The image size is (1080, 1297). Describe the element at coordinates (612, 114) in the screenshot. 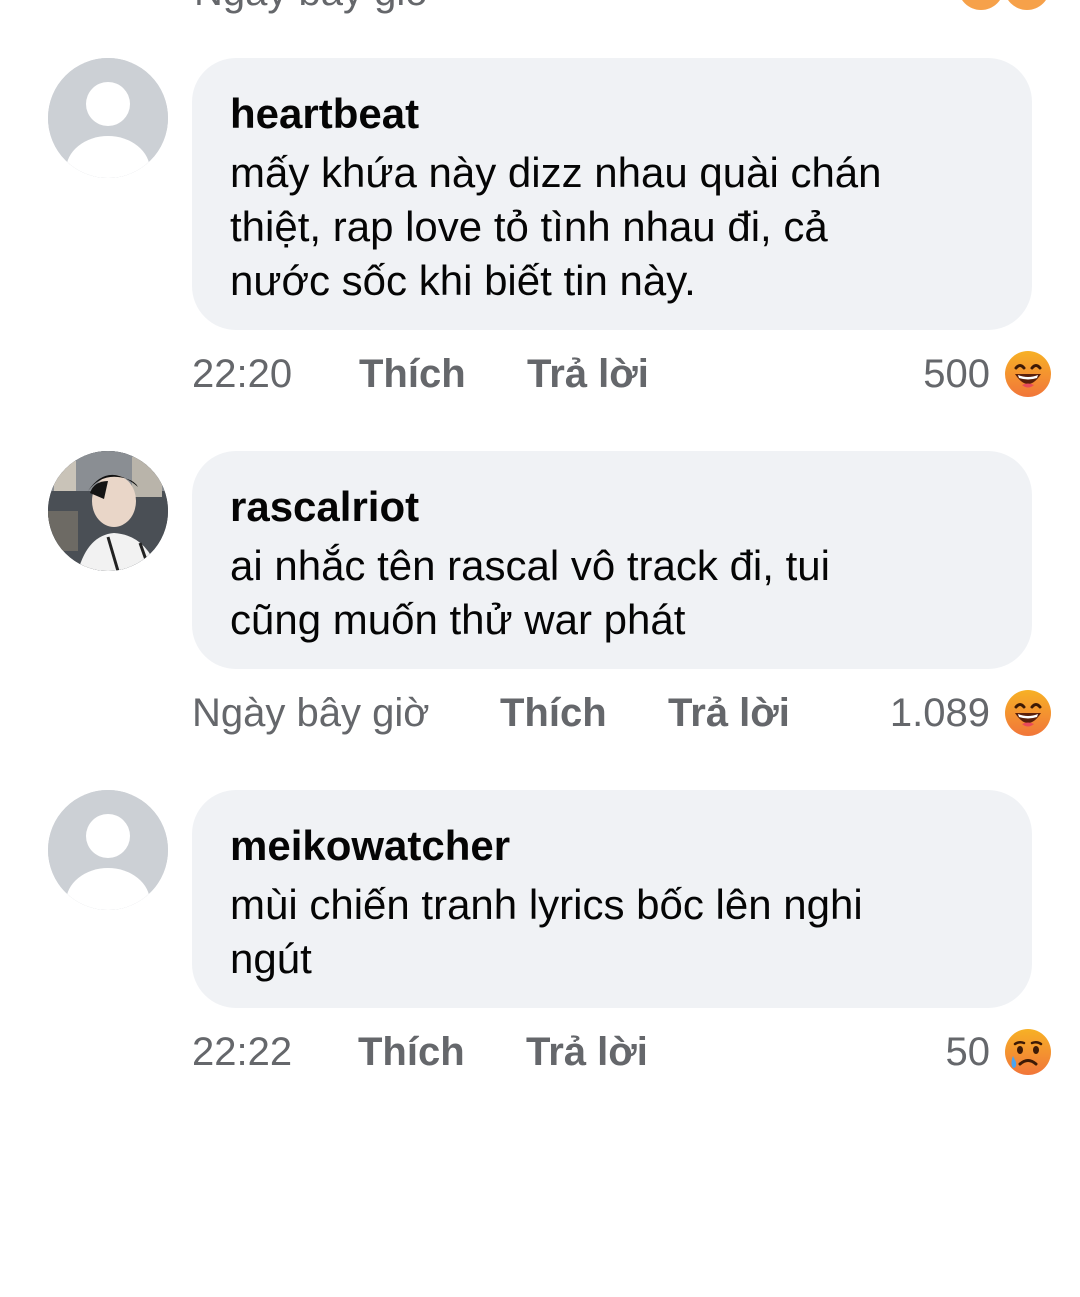

I see `comment-author: heartbeat` at that location.